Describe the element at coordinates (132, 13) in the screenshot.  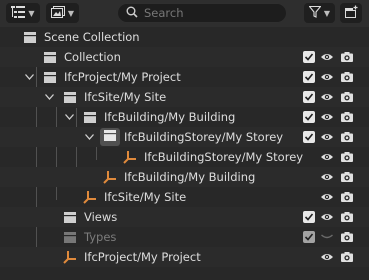
I see `search-icon` at that location.